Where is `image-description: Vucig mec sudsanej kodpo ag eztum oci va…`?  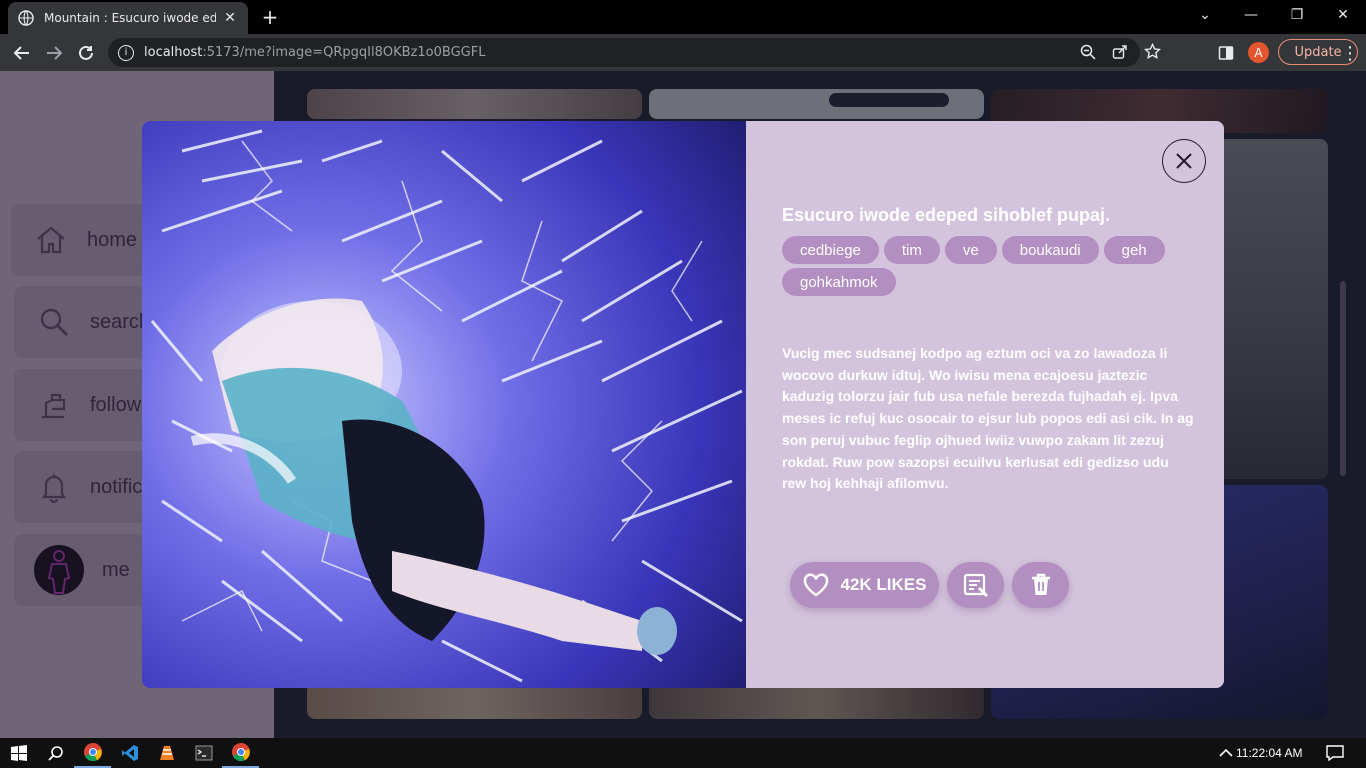
image-description: Vucig mec sudsanej kodpo ag eztum oci va… is located at coordinates (988, 418).